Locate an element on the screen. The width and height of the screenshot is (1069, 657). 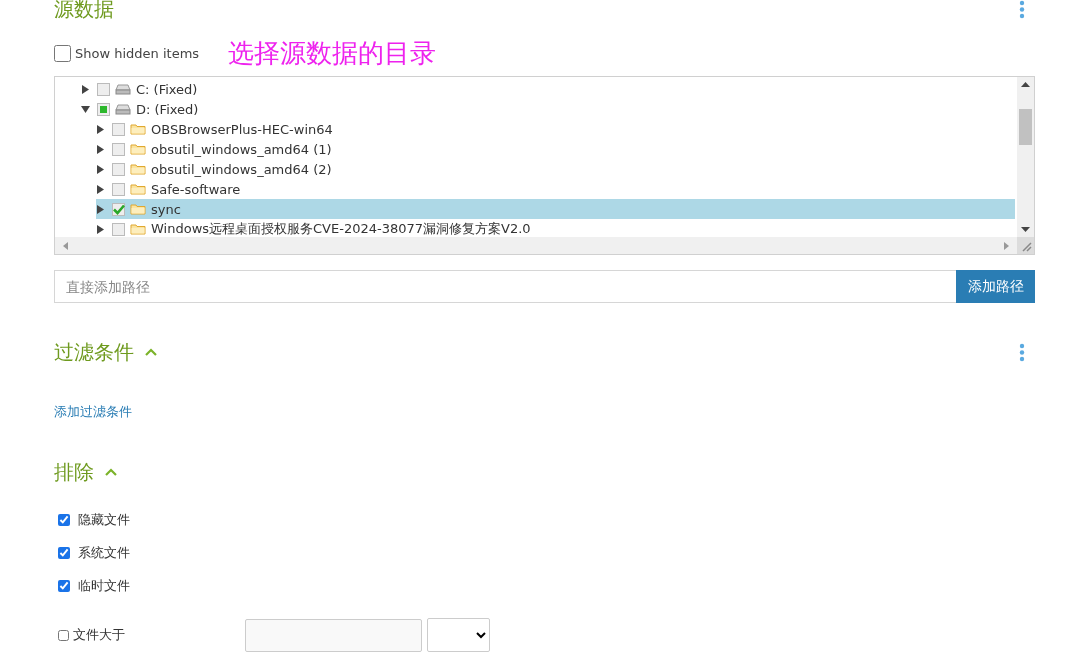
tree-item-label: obsutil_windows_amd64 (2) is located at coordinates (241, 169).